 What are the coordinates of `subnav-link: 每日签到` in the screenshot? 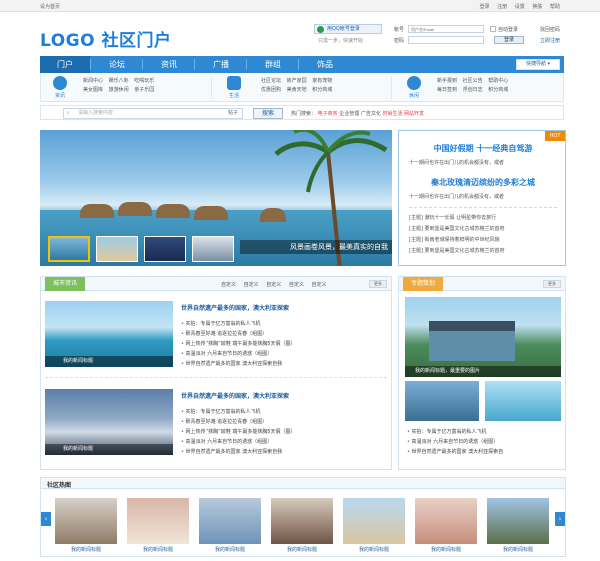 It's located at (449, 90).